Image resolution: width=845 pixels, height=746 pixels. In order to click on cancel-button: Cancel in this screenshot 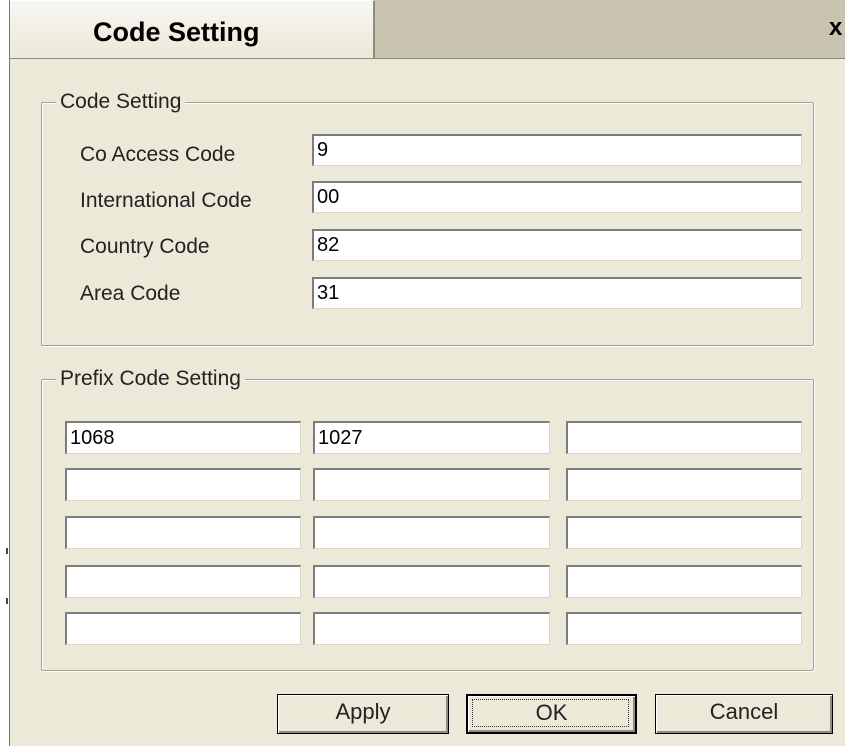, I will do `click(744, 714)`.